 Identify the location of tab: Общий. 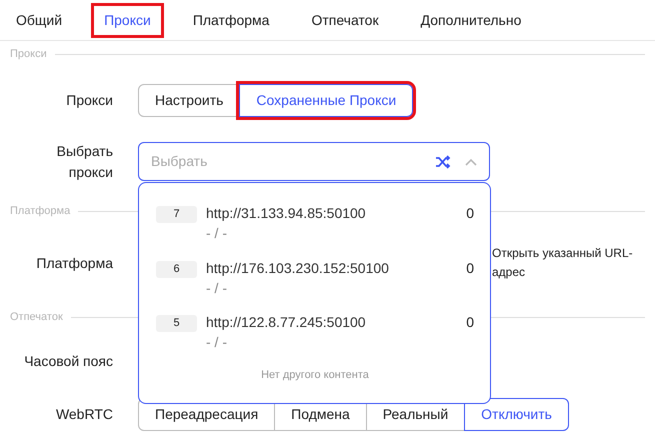
(39, 20).